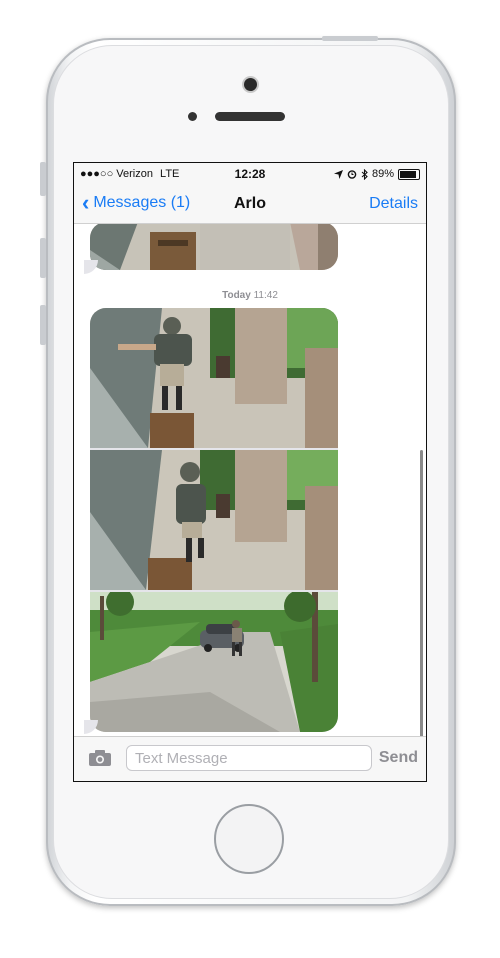  Describe the element at coordinates (250, 174) in the screenshot. I see `status-bar: ●●●○○ Verizon LTE 12:28 89%` at that location.